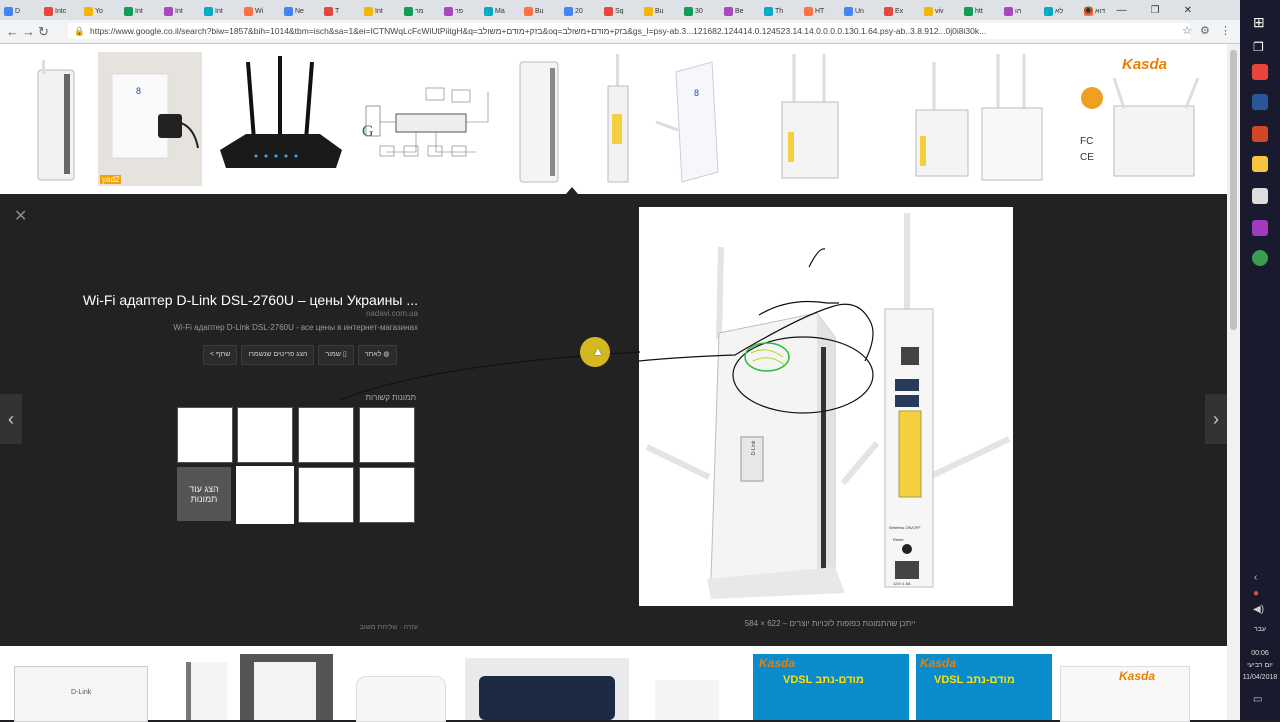 This screenshot has height=722, width=1280. I want to click on share-label: שתף, so click(223, 354).